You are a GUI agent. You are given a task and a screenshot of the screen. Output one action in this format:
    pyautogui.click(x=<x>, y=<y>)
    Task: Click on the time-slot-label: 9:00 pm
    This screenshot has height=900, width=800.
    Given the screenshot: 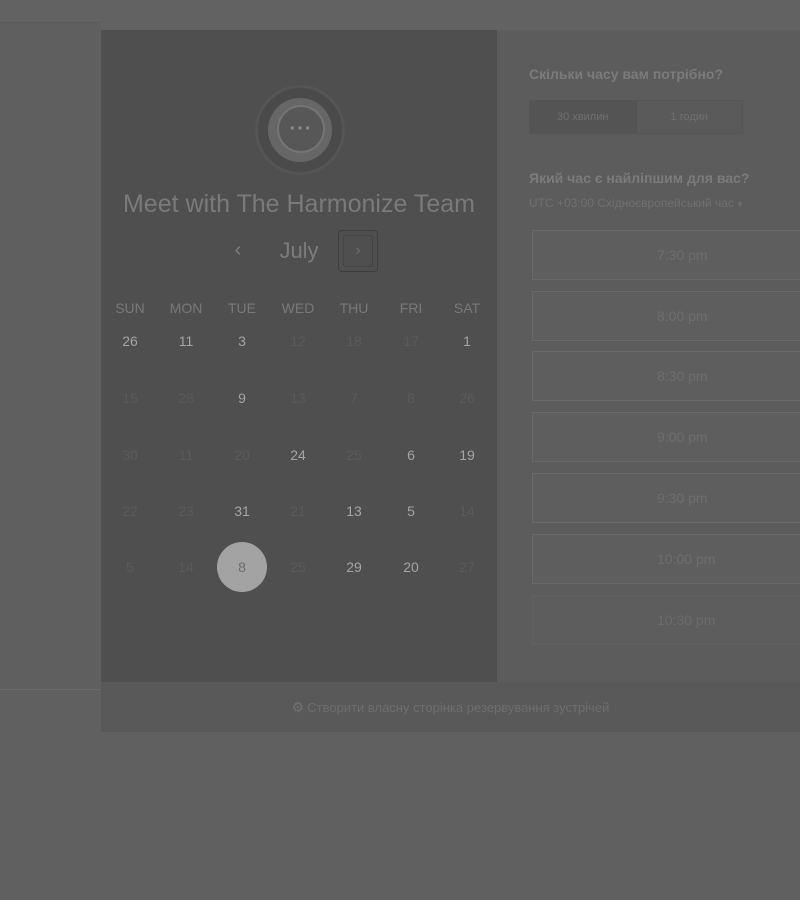 What is the action you would take?
    pyautogui.click(x=682, y=437)
    